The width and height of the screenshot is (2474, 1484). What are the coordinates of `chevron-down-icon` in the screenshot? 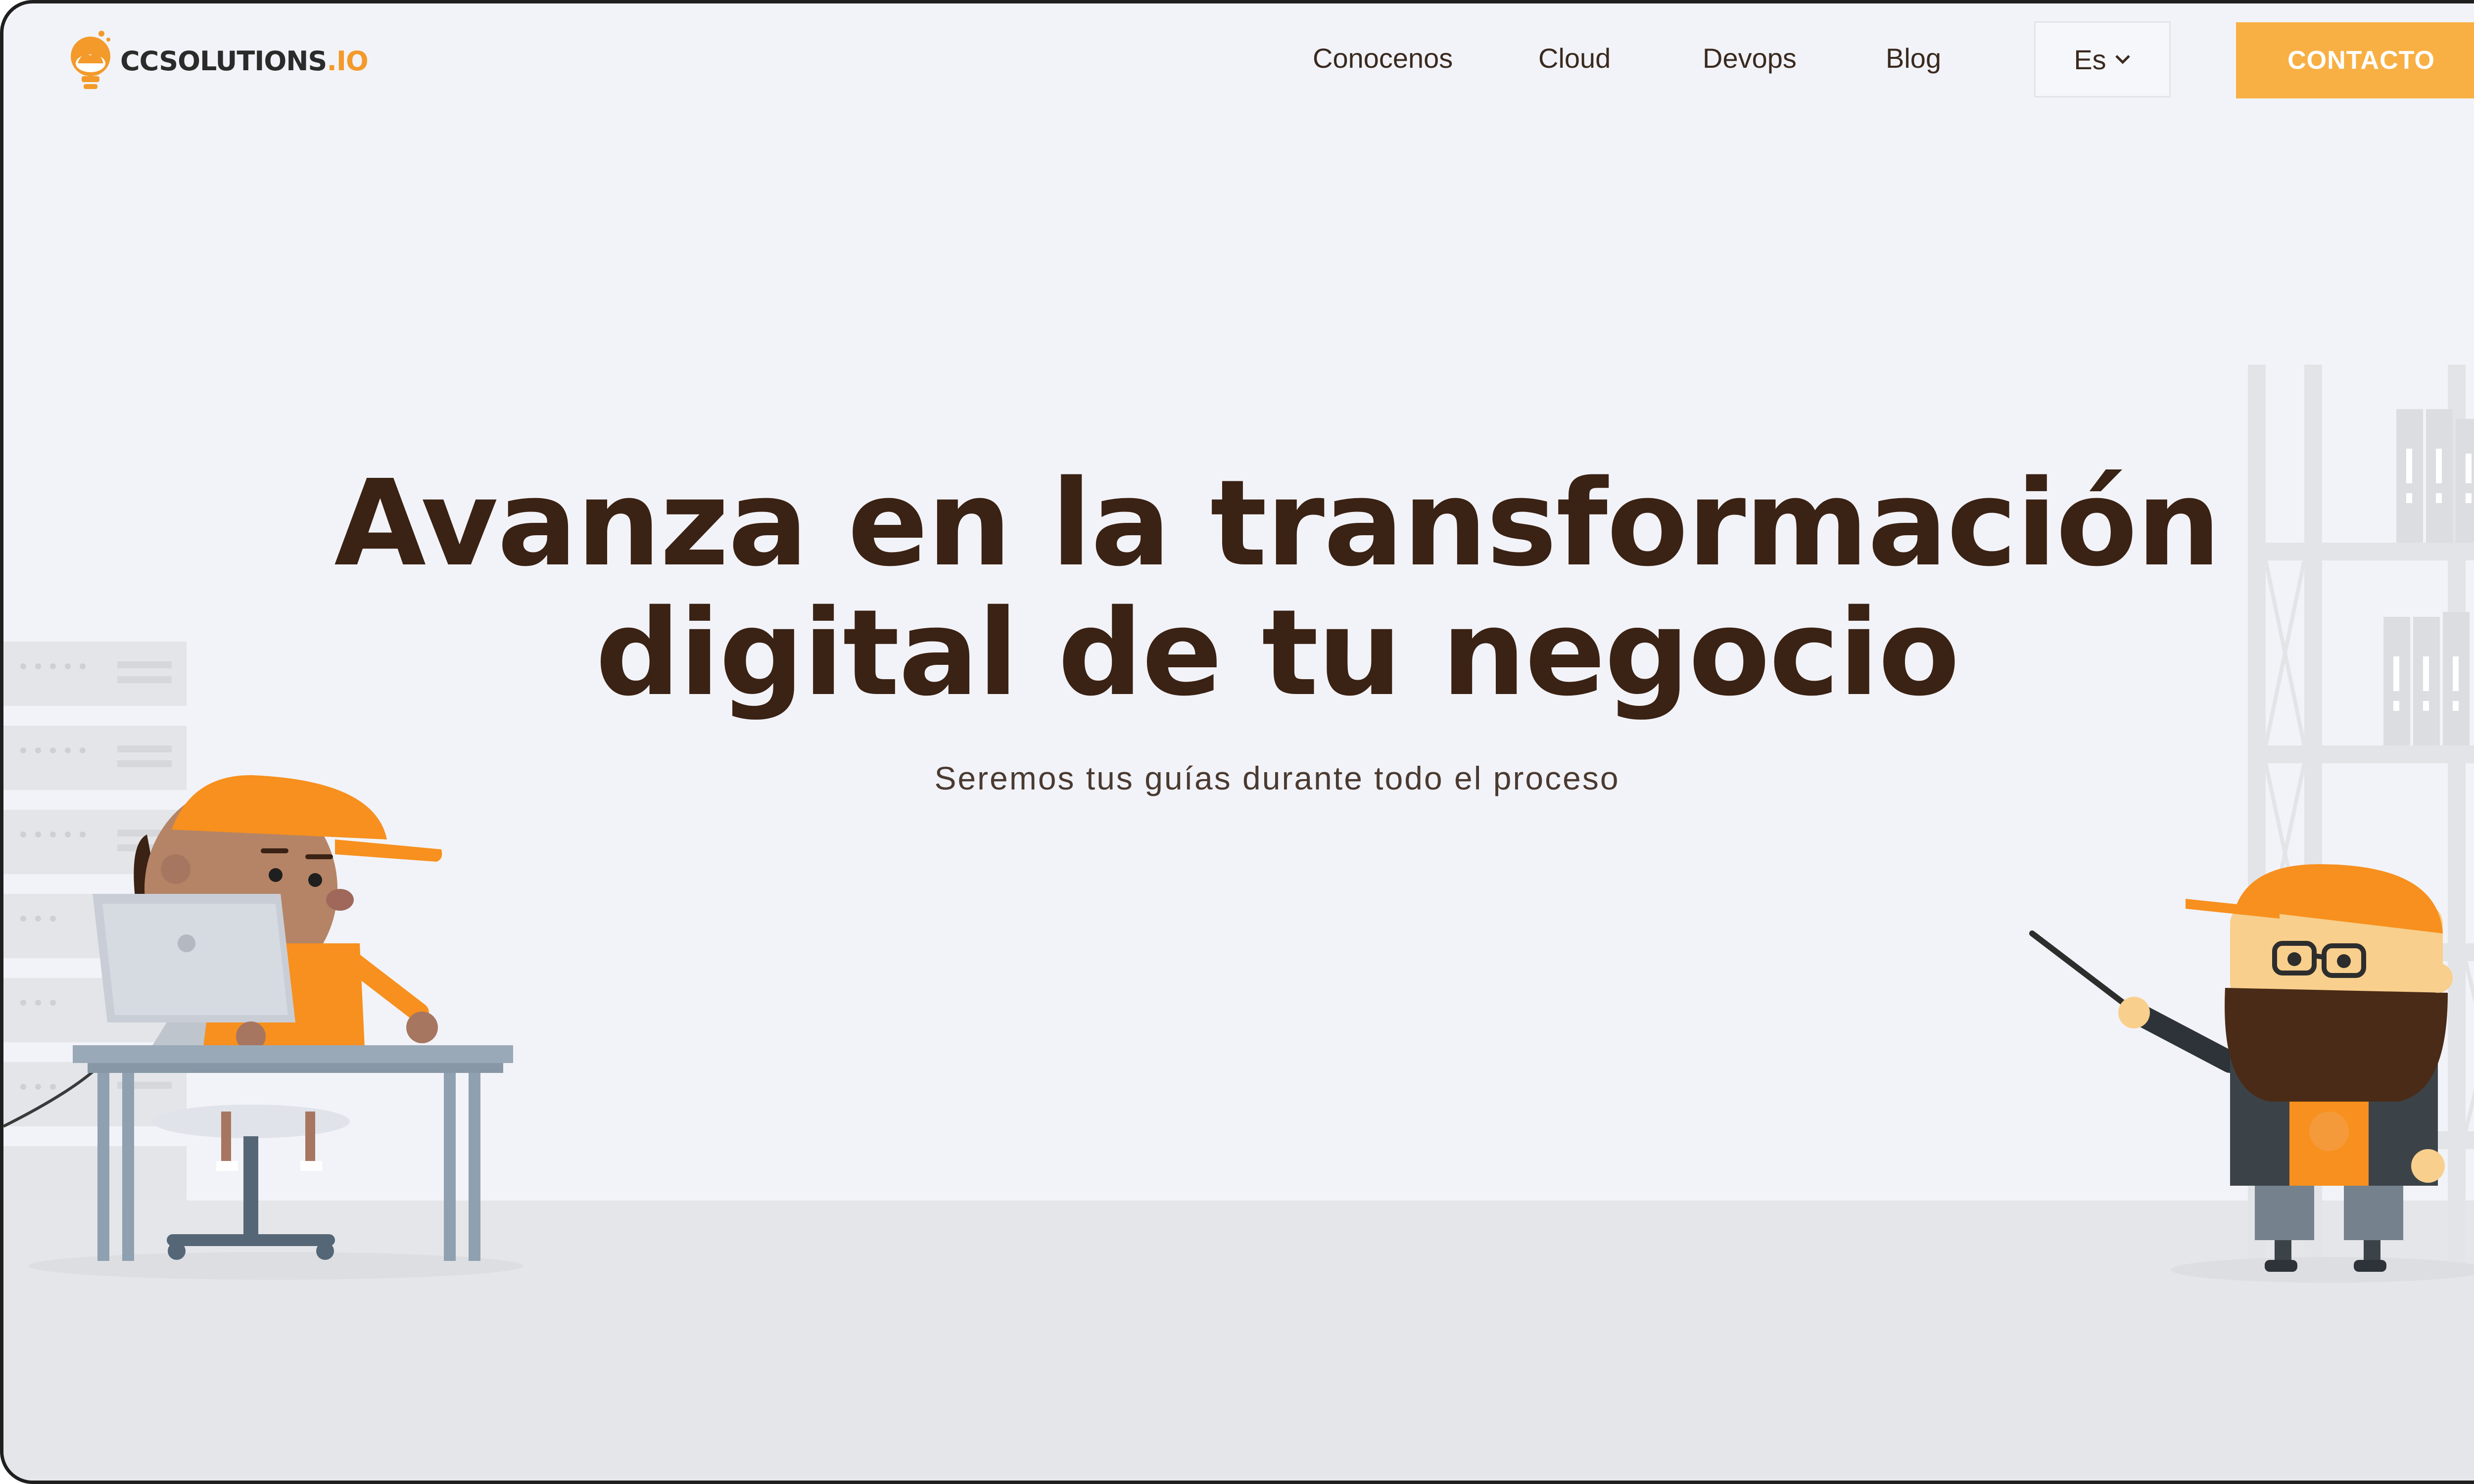 It's located at (2123, 59).